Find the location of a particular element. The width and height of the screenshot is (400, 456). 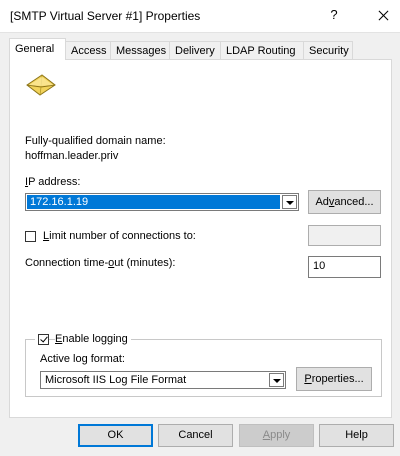

title-bar: [SMTP Virtual Server #1] Properties ? is located at coordinates (200, 16).